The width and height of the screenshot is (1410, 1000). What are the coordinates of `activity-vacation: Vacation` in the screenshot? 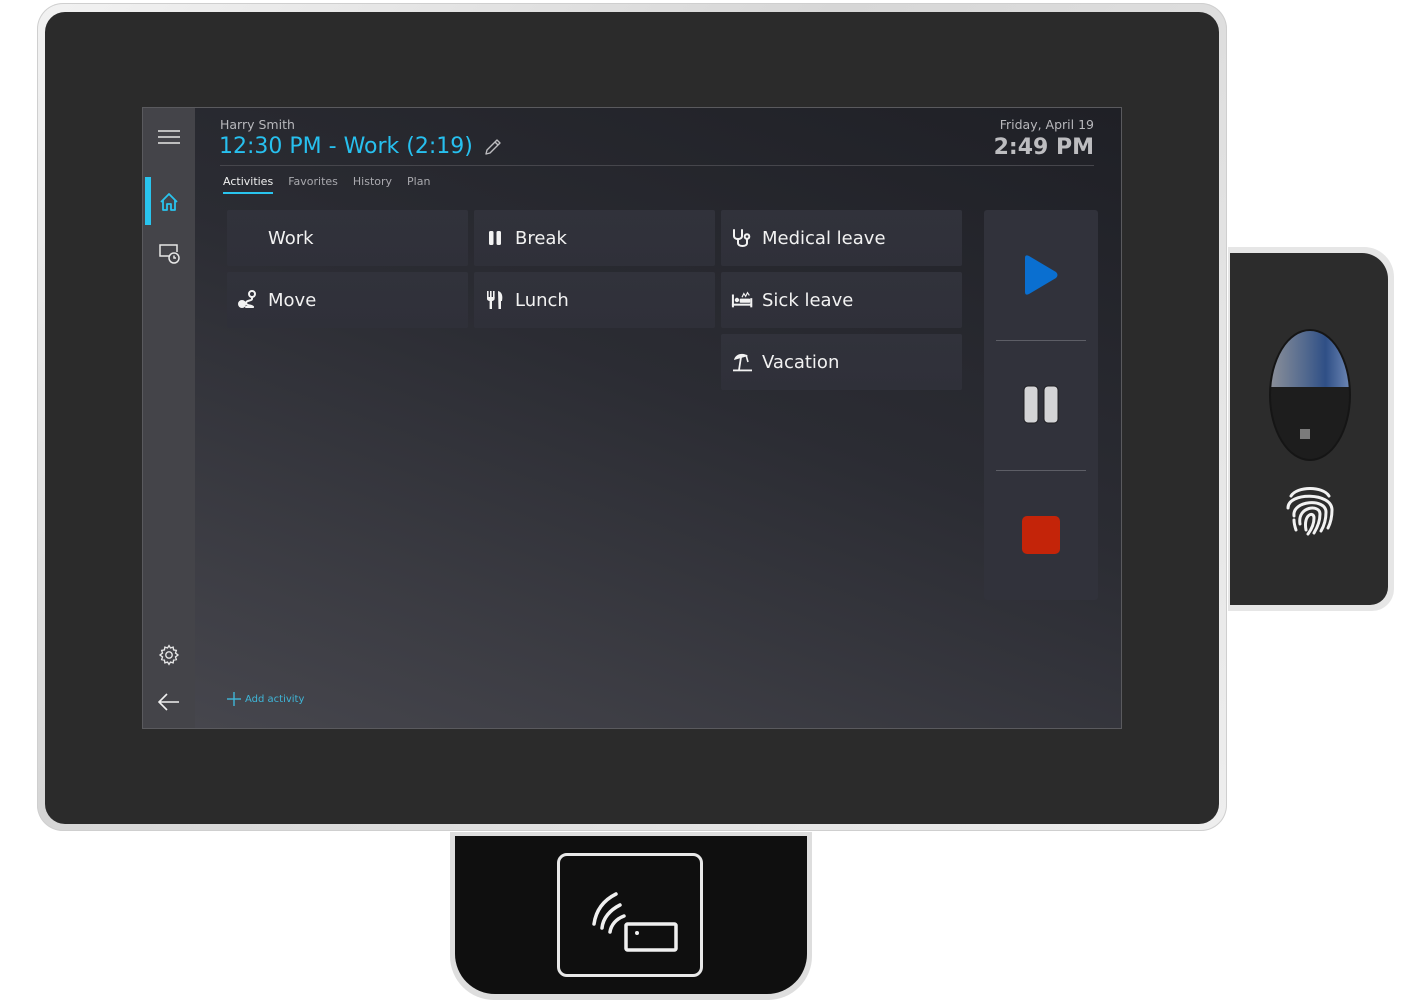 It's located at (841, 362).